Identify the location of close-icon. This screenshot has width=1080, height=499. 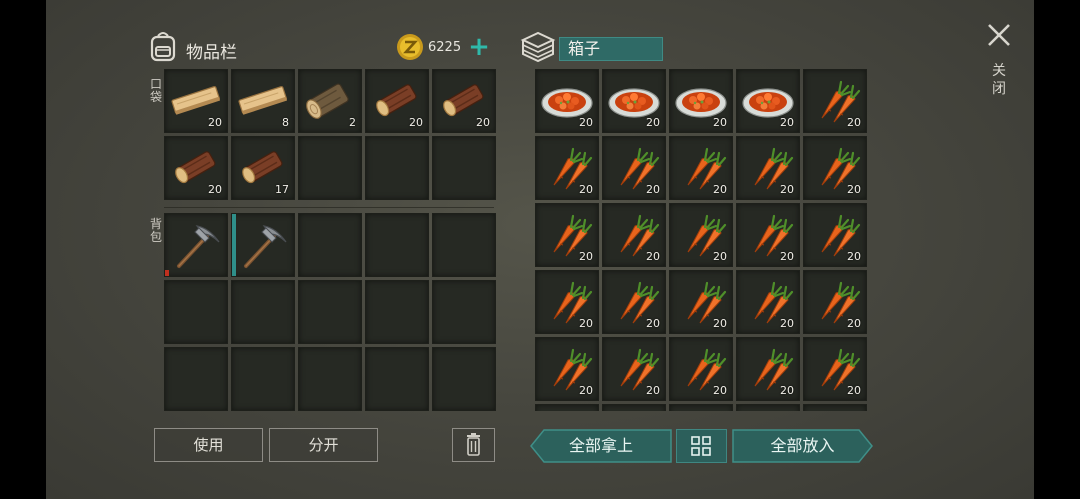
(999, 35).